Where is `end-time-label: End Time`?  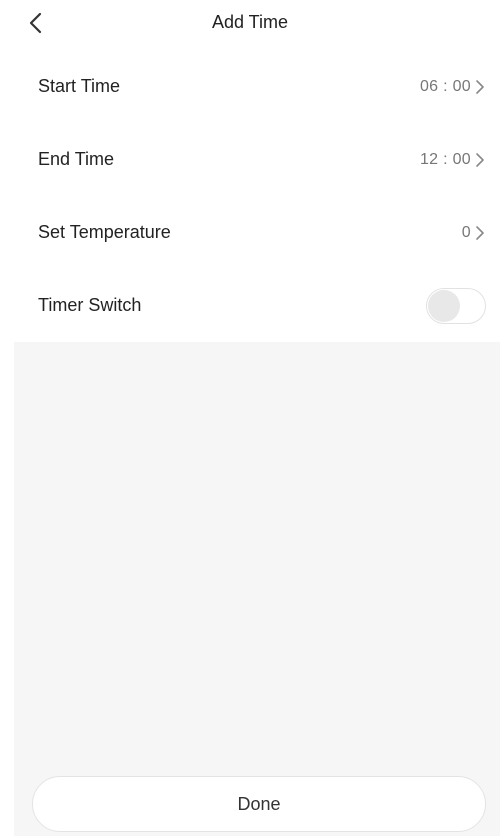
end-time-label: End Time is located at coordinates (76, 159).